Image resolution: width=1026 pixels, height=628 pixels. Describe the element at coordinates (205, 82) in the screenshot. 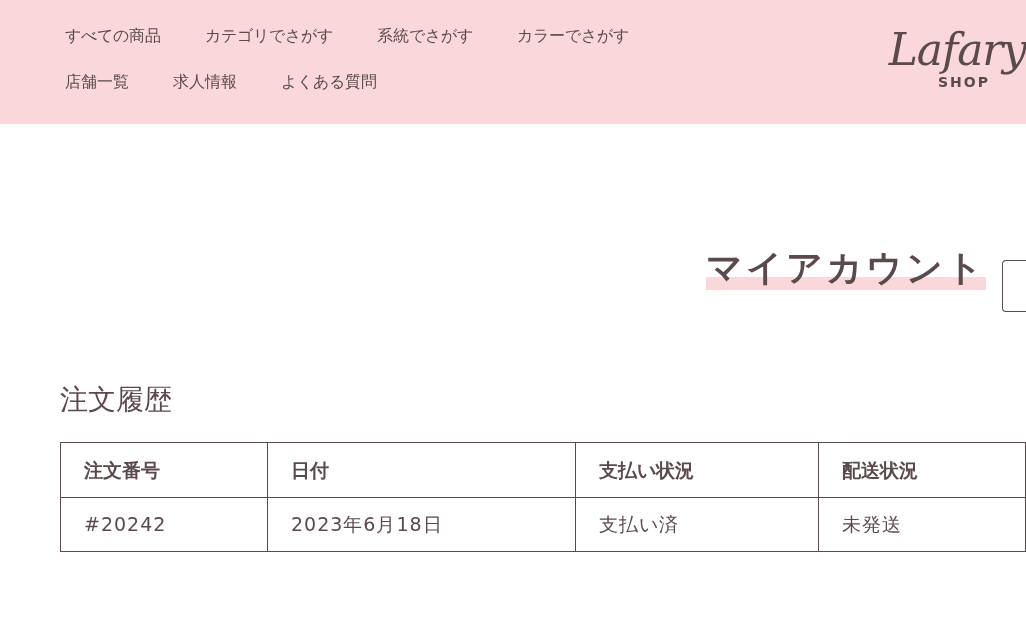

I see `nav-link: 求人情報` at that location.